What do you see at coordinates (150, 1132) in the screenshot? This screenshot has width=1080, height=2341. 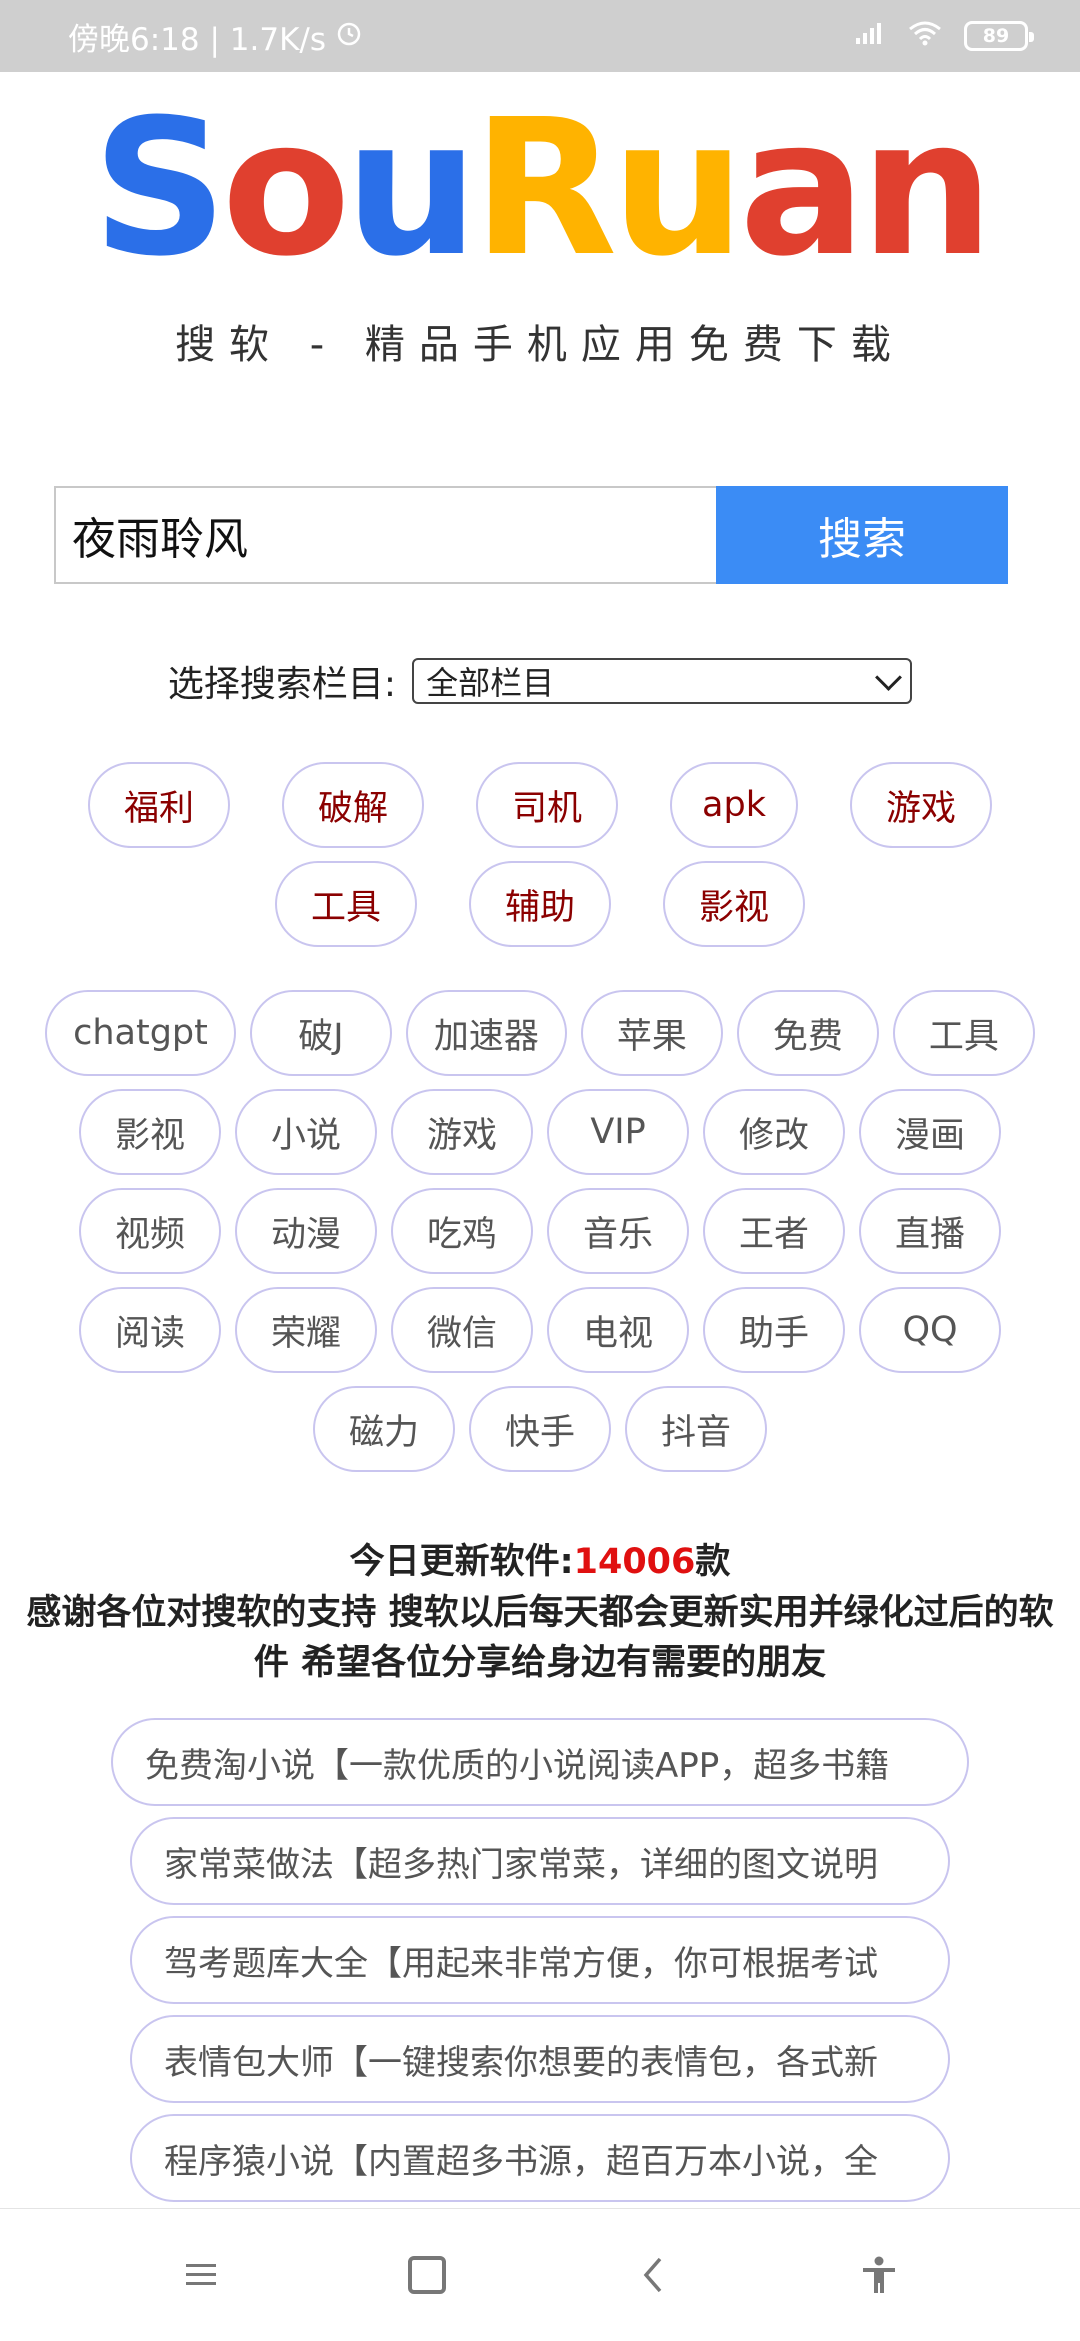 I see `keyword-tag: 影视` at bounding box center [150, 1132].